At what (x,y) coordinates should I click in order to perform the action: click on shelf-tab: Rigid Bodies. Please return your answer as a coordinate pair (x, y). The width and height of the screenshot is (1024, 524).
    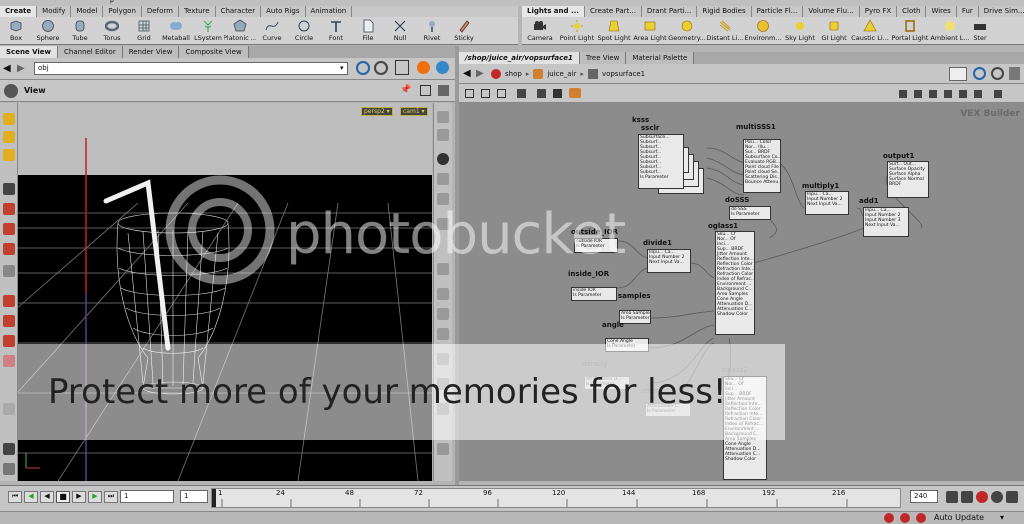
    Looking at the image, I should click on (724, 11).